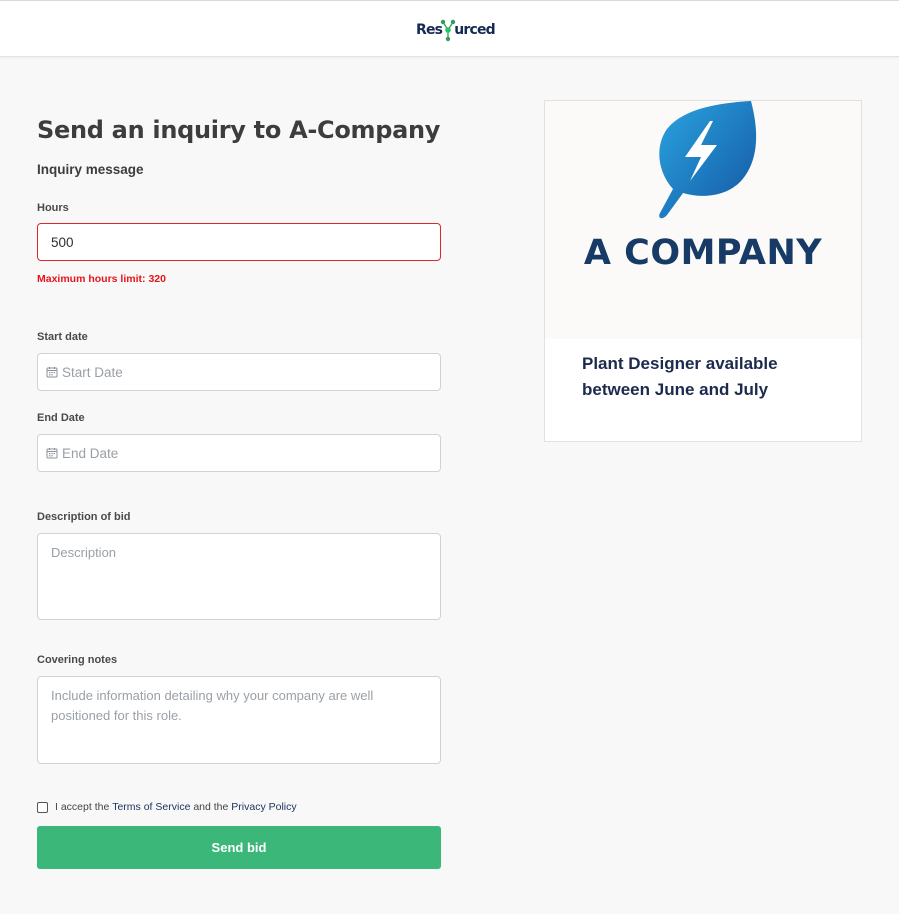  Describe the element at coordinates (77, 660) in the screenshot. I see `covering-notes-label: Covering notes` at that location.